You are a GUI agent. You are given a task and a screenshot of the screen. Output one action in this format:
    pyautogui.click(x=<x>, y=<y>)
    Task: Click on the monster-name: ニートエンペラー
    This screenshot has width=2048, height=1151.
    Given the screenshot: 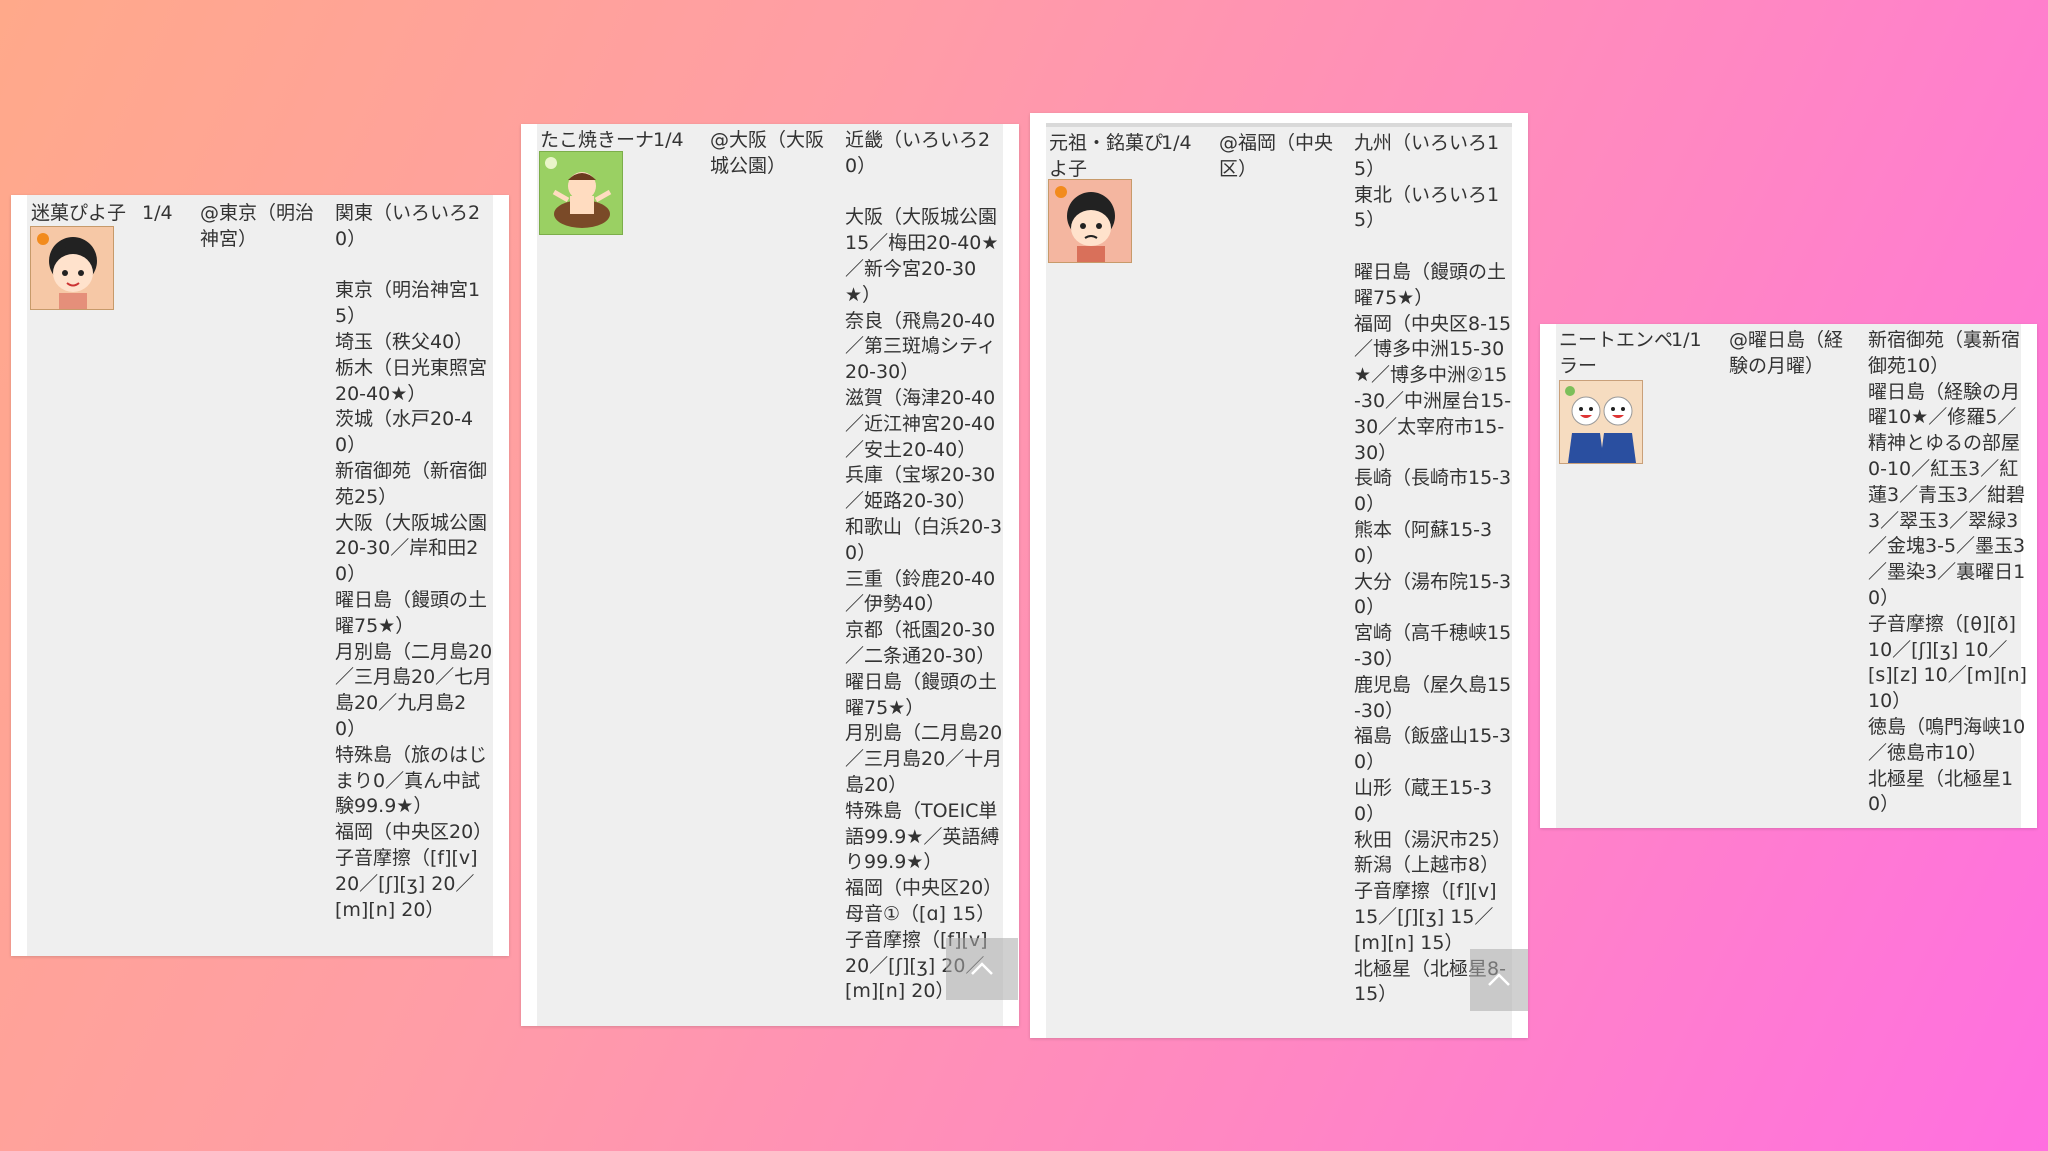 What is the action you would take?
    pyautogui.click(x=1616, y=353)
    